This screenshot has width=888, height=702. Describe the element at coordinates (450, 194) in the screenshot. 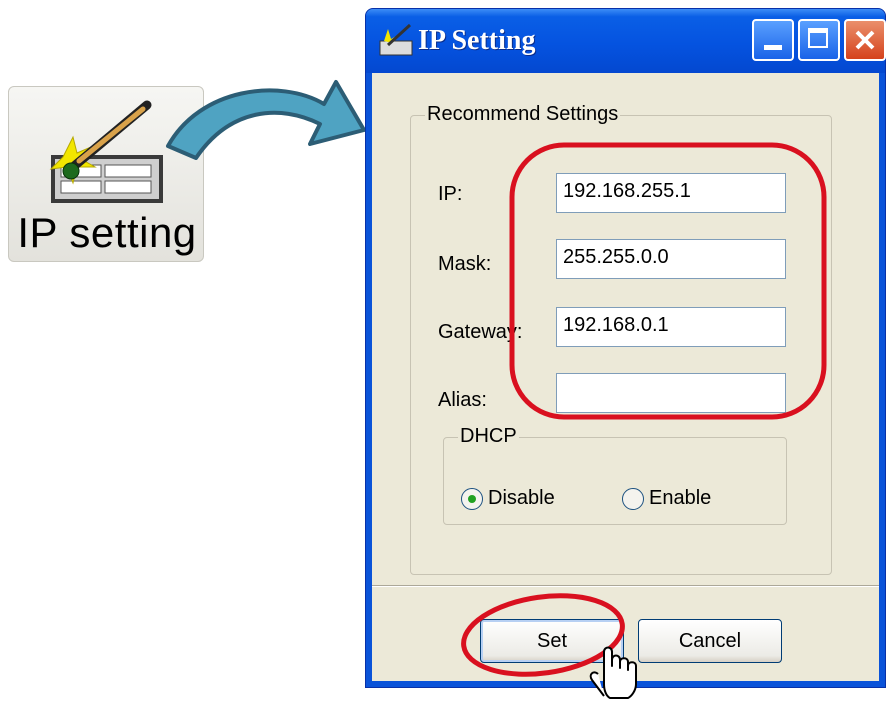

I see `ip-label: IP:` at that location.